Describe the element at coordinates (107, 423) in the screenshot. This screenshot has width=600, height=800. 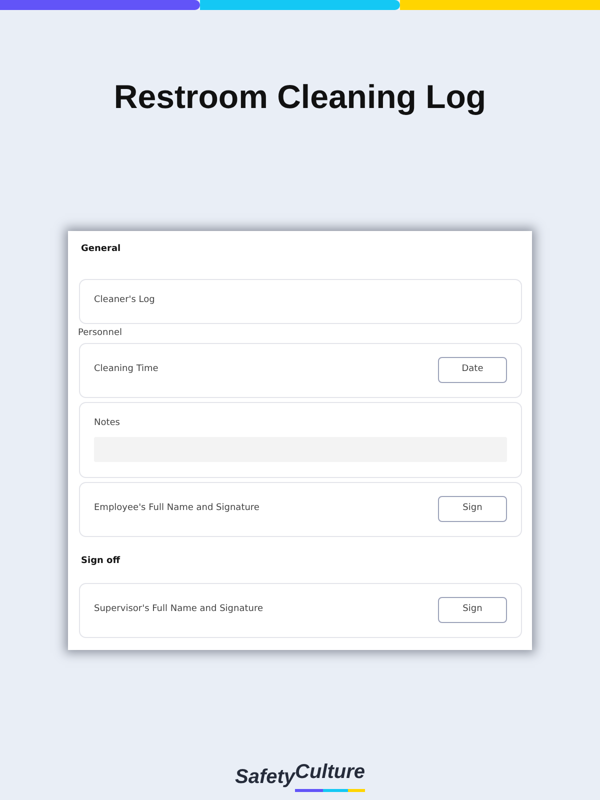
I see `item-label: Notes` at that location.